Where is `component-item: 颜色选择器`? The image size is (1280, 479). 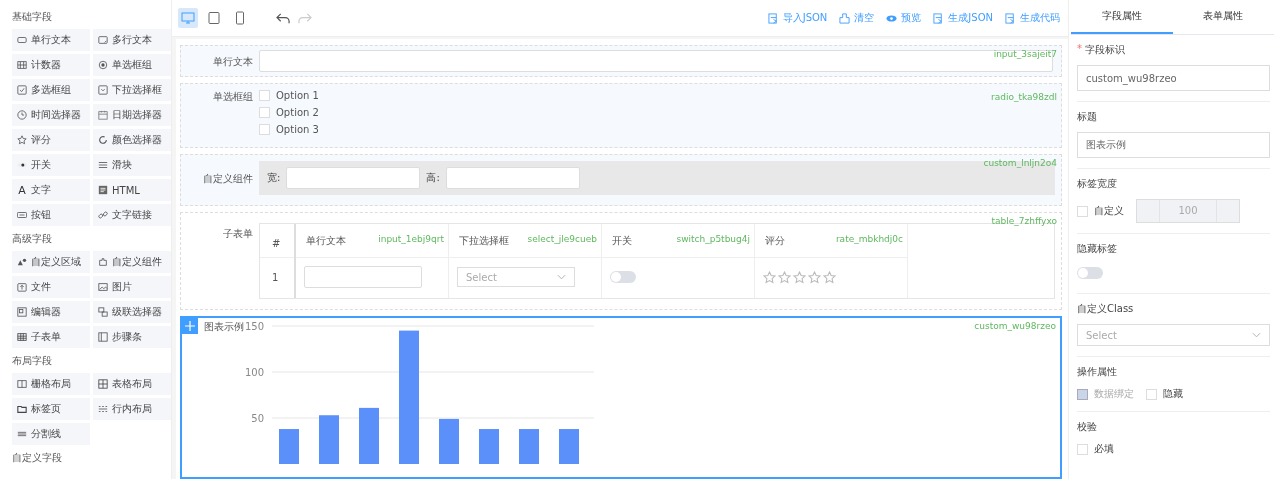
component-item: 颜色选择器 is located at coordinates (132, 140).